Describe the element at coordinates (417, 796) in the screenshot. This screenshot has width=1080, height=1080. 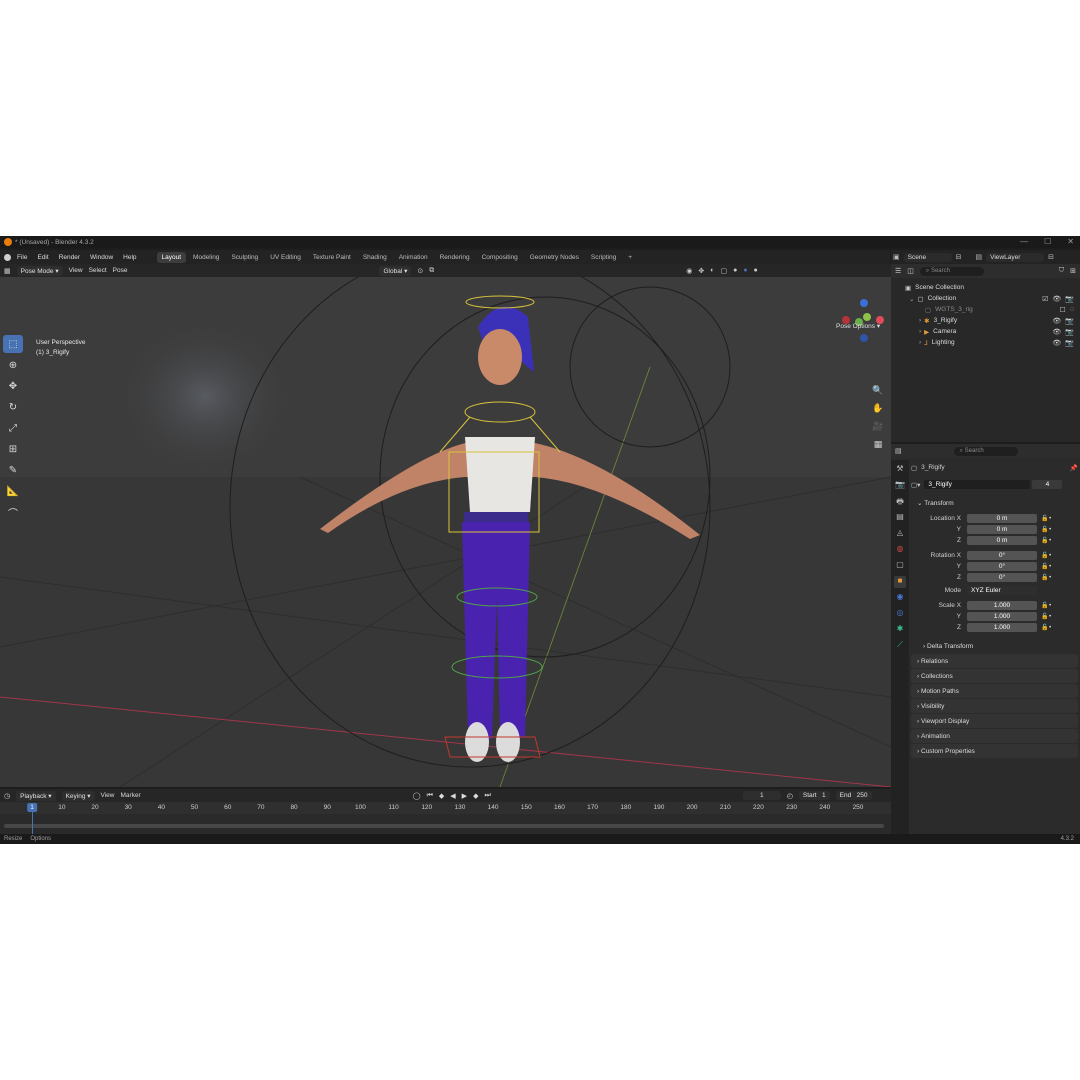
I see `record-icon: ◯` at that location.